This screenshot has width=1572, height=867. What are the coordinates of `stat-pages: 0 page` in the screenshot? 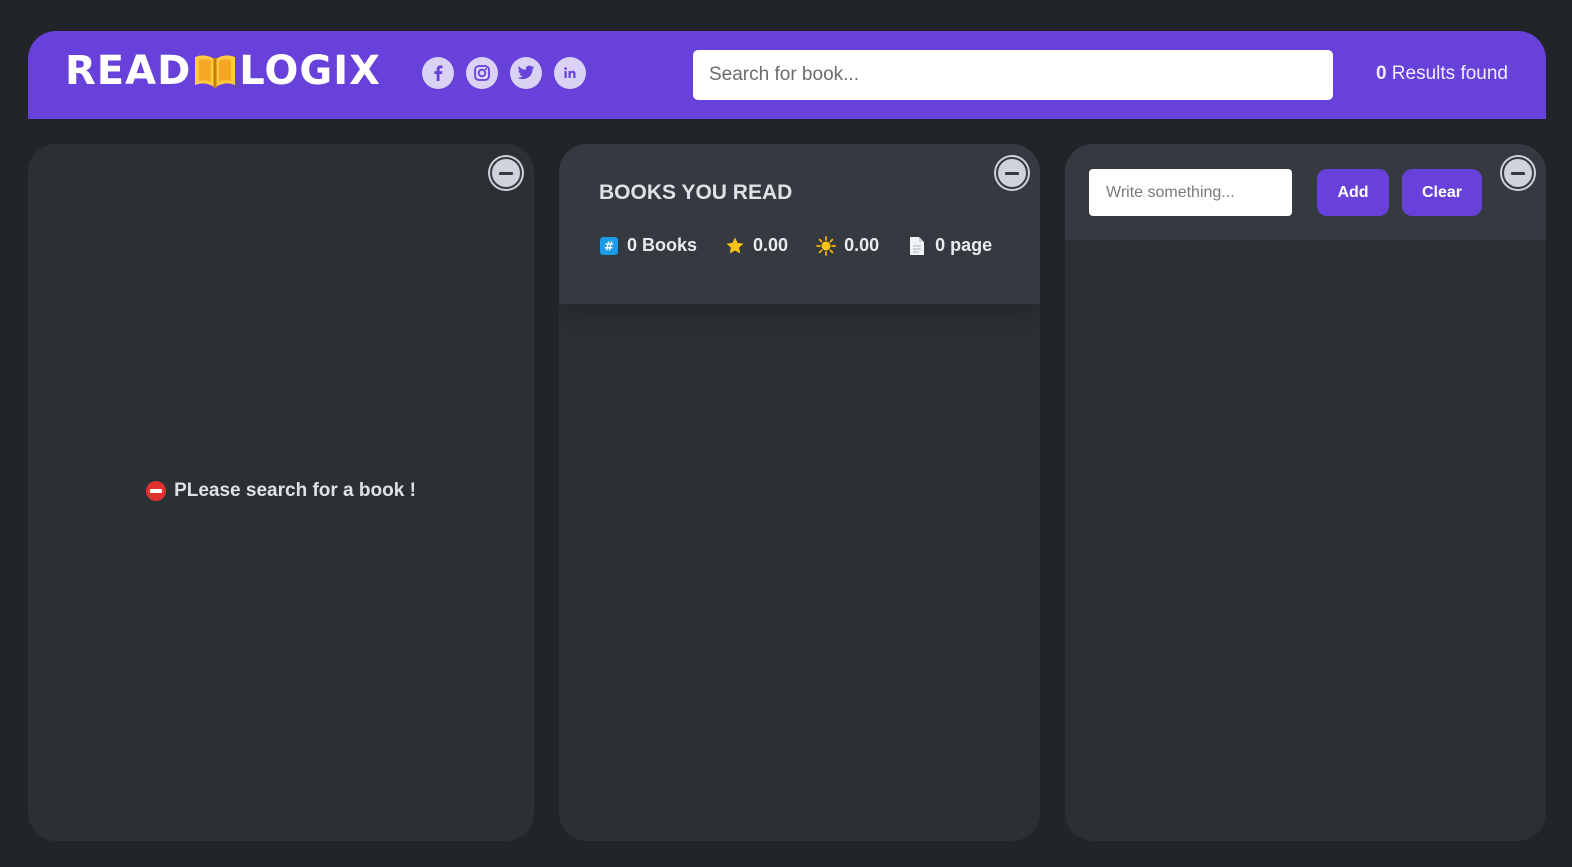 It's located at (949, 245).